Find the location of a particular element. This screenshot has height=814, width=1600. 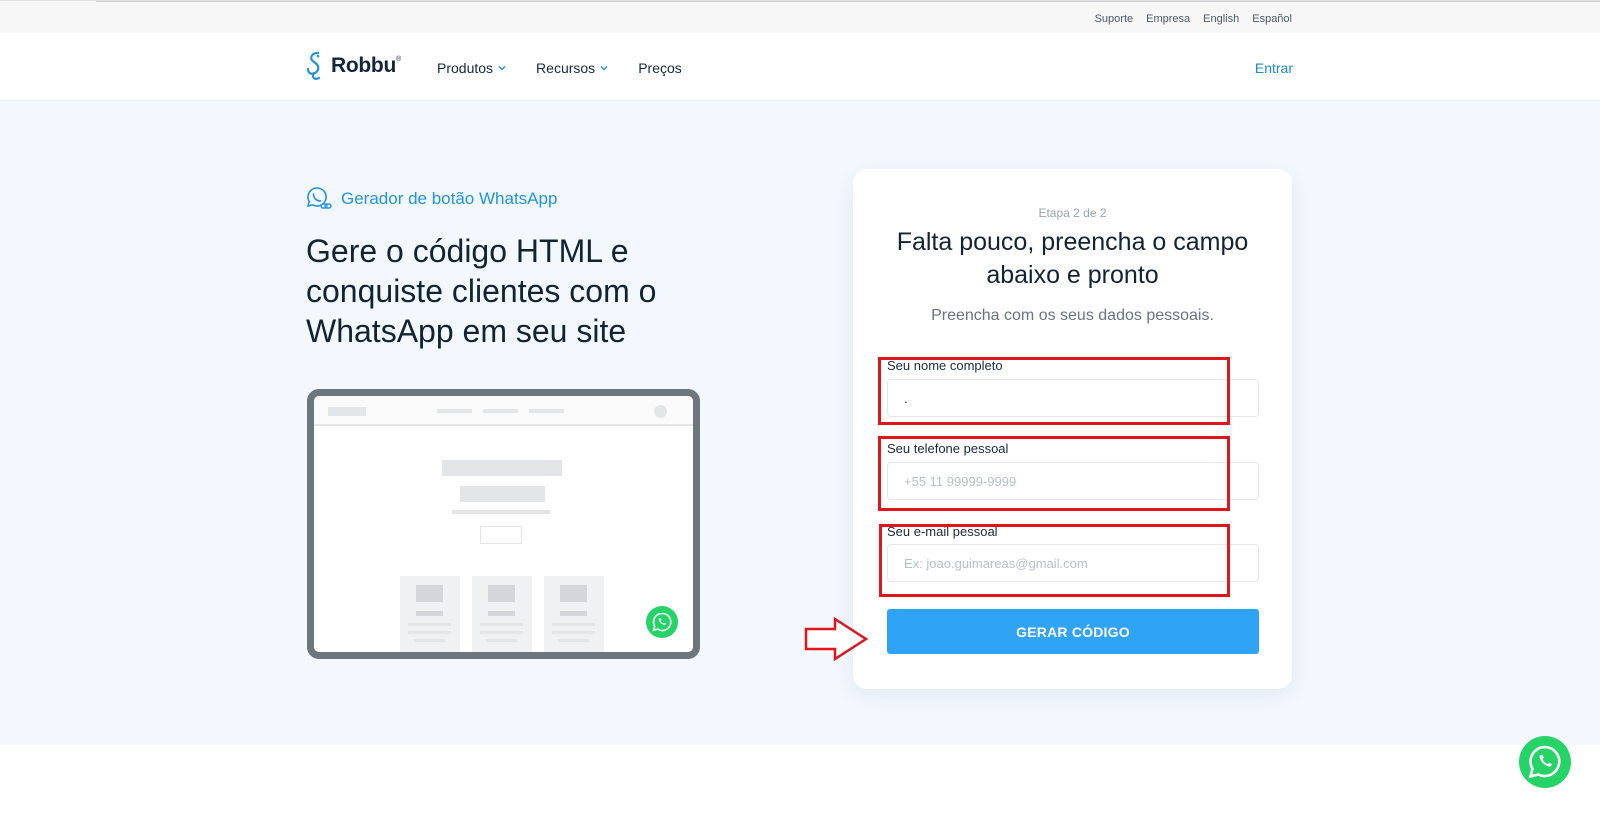

annotation-arrow-icon is located at coordinates (836, 639).